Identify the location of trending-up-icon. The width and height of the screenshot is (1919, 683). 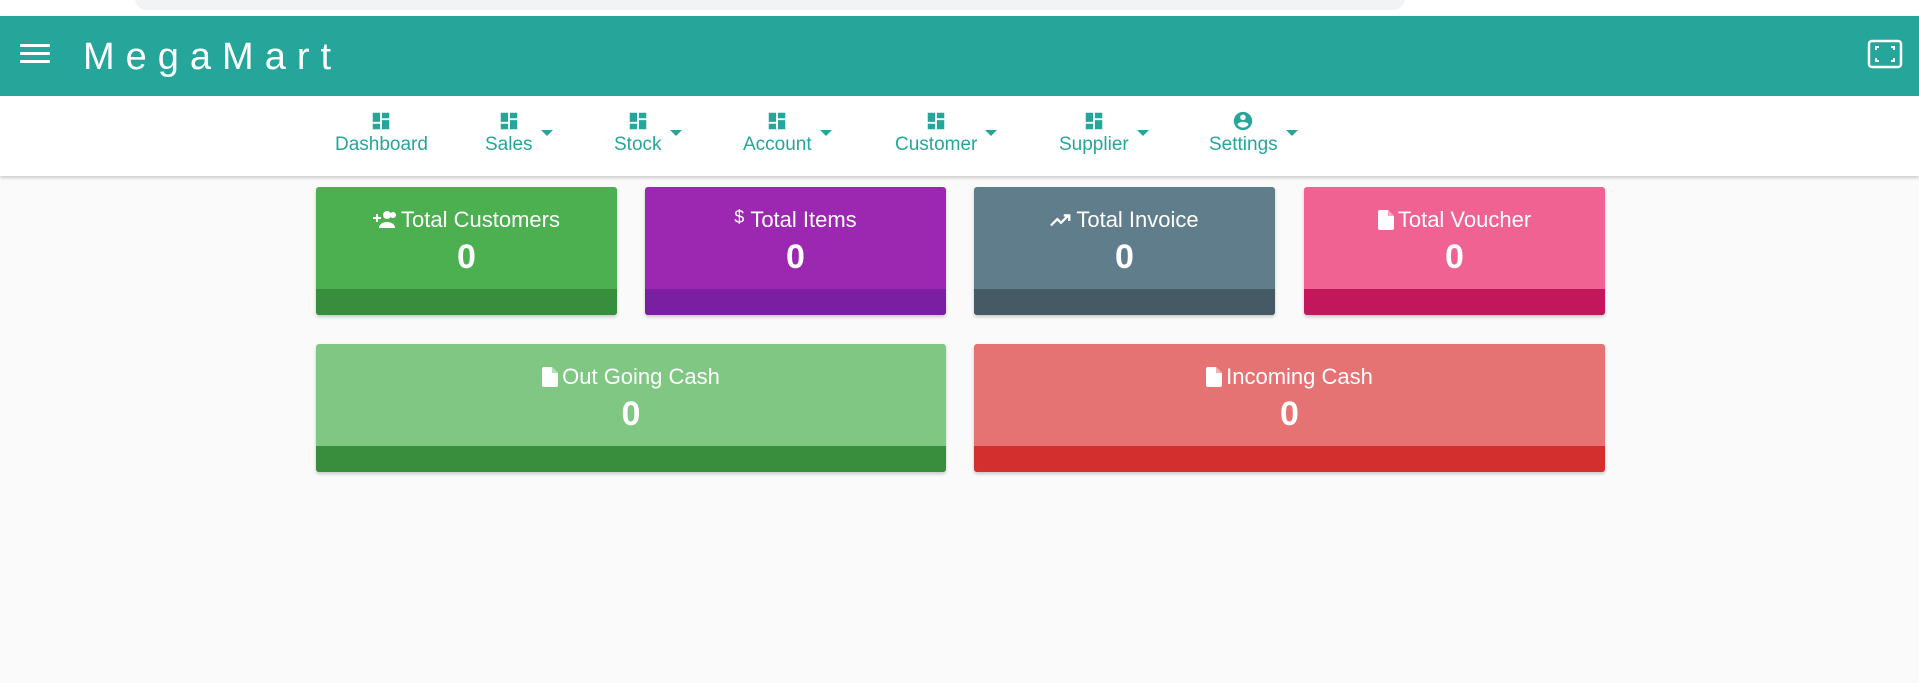
(1060, 220).